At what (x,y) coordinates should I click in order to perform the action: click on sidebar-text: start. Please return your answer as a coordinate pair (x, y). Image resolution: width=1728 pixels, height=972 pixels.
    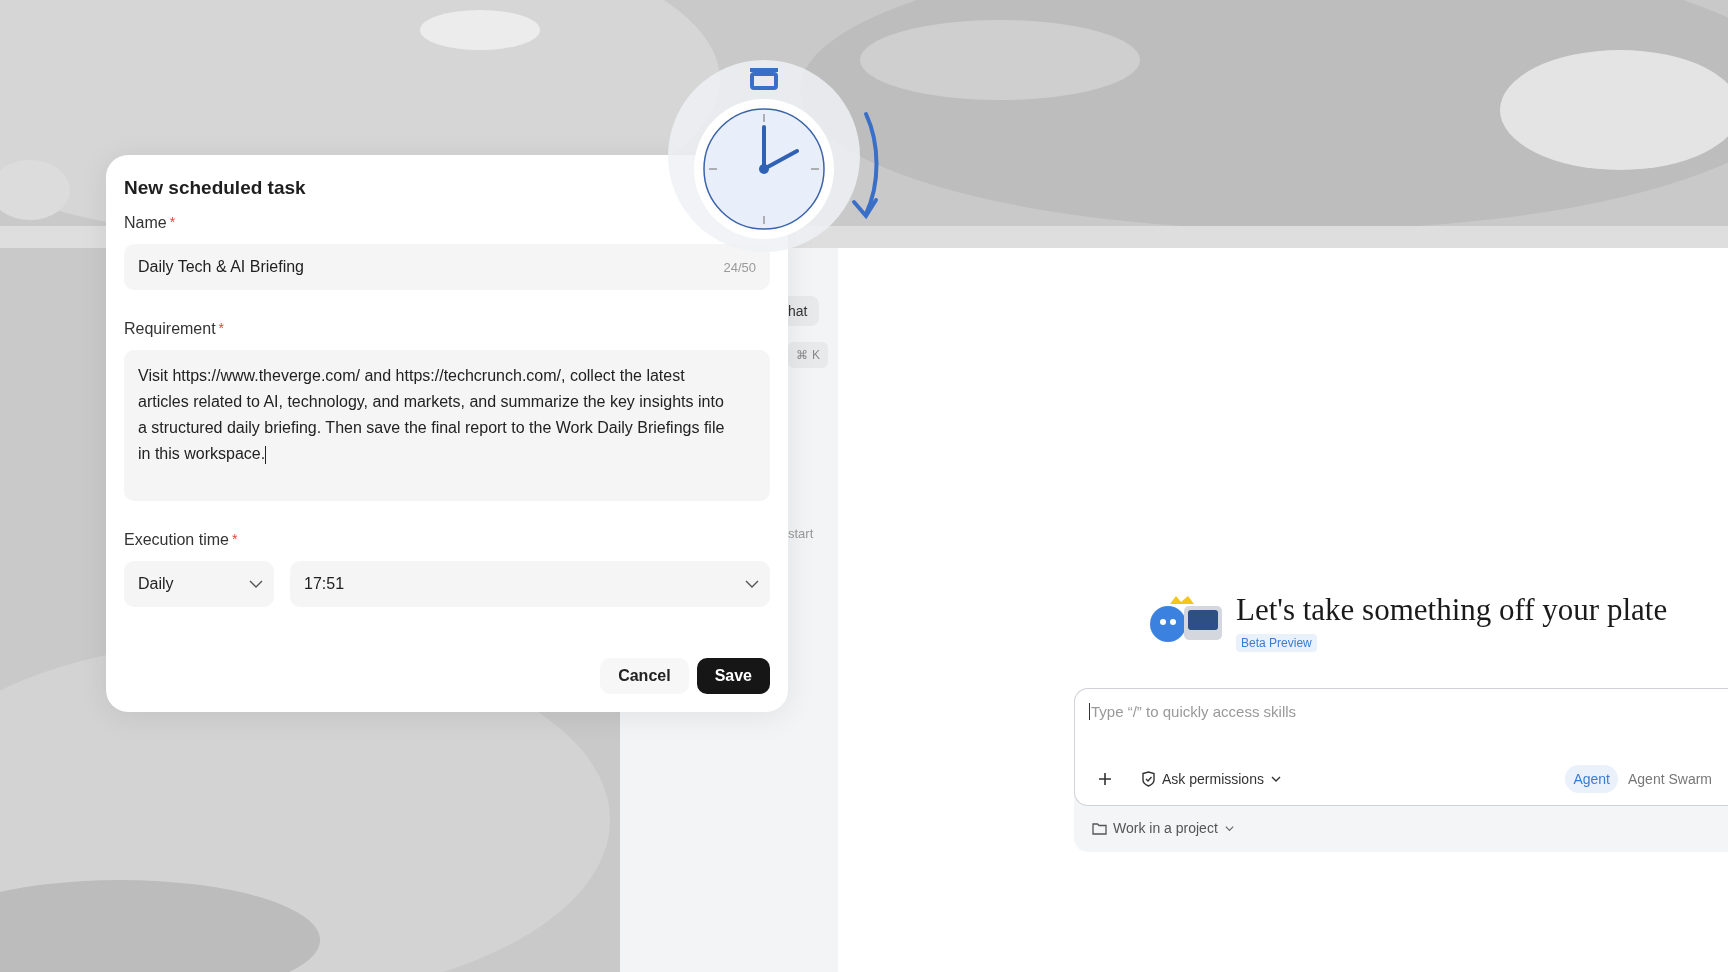
    Looking at the image, I should click on (801, 533).